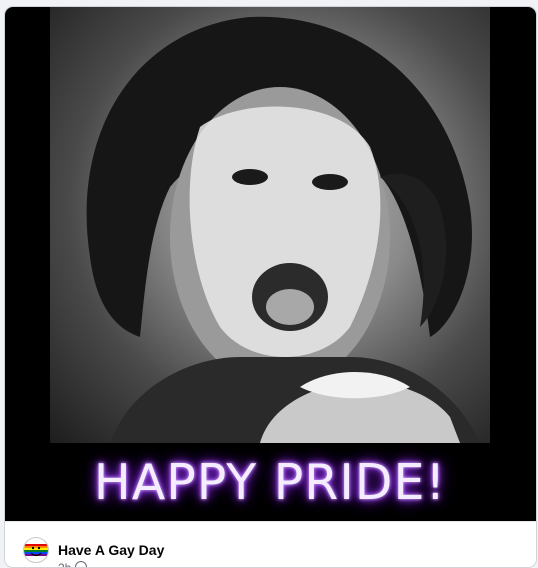  I want to click on avatar-graphic, so click(36, 550).